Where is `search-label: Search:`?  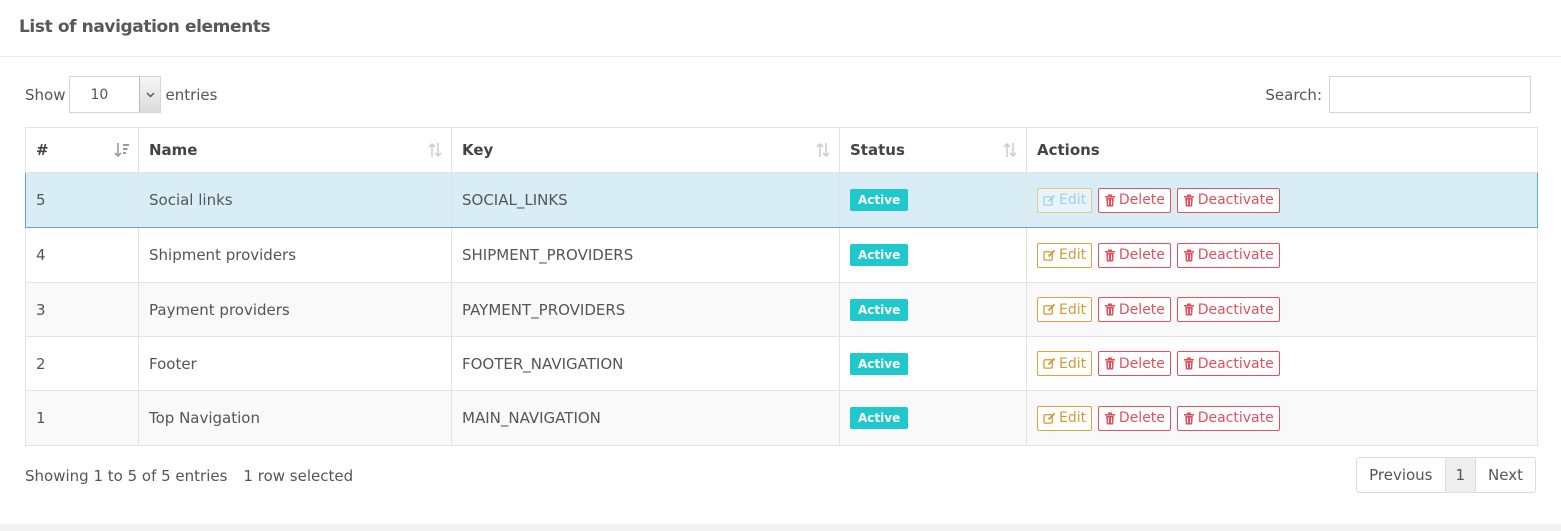 search-label: Search: is located at coordinates (1293, 94).